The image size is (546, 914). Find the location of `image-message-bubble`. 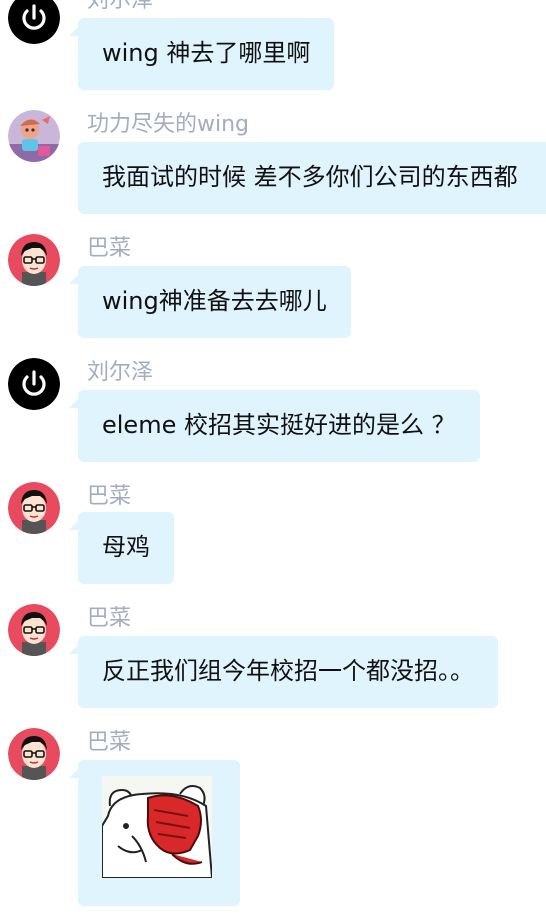

image-message-bubble is located at coordinates (154, 833).